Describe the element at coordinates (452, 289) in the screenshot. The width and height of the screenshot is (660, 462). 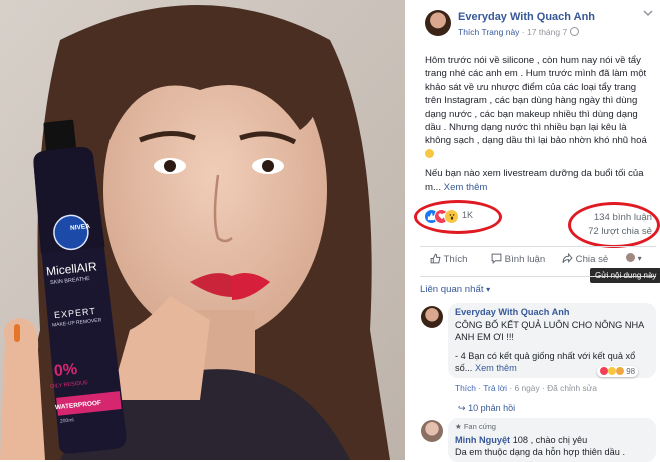
I see `comment-filter-label: Liên quan nhất` at that location.